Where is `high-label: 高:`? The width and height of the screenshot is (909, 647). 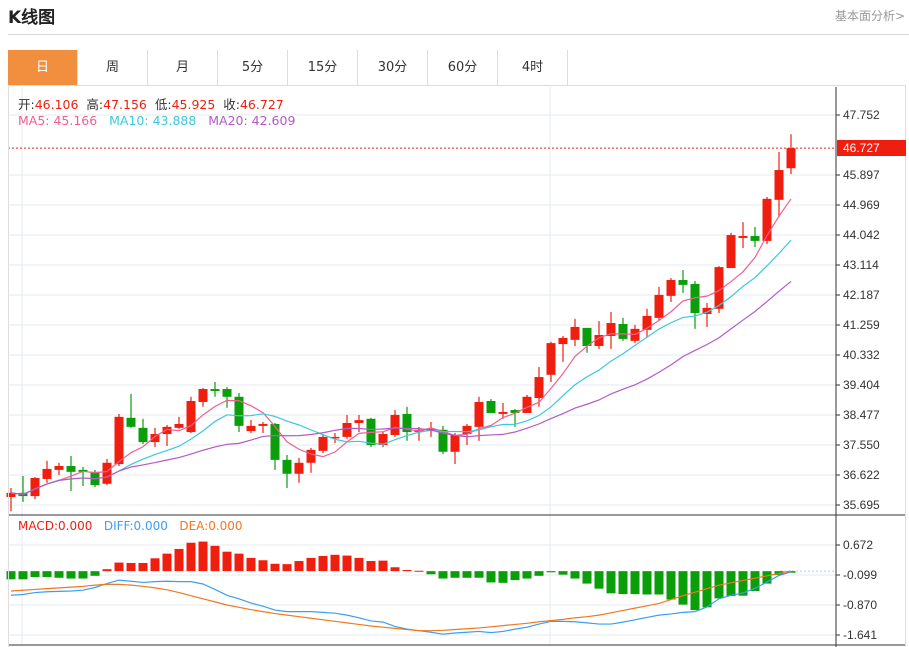 high-label: 高: is located at coordinates (95, 104).